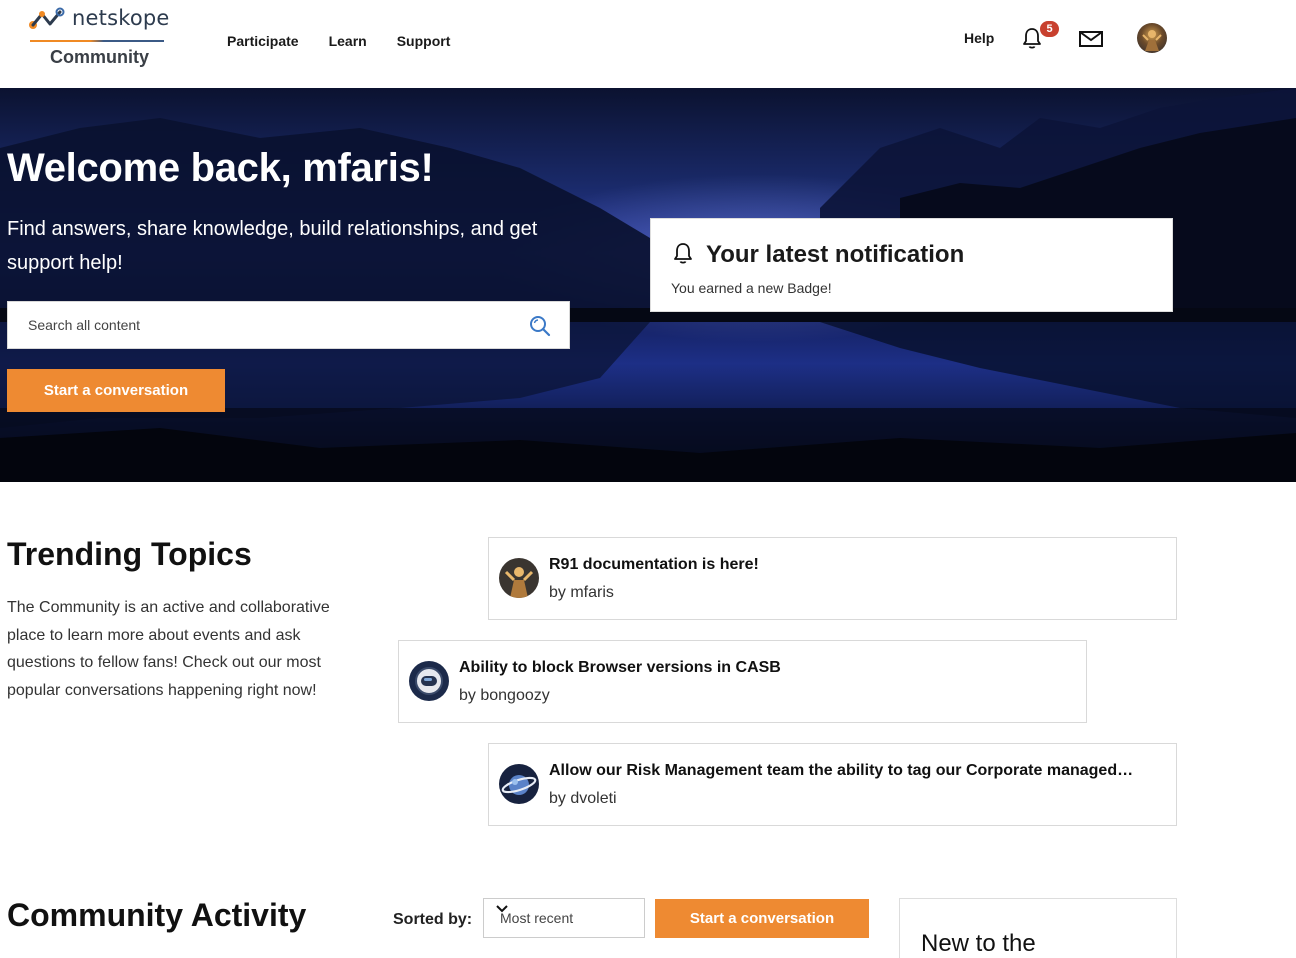  I want to click on topic-author: by bongoozy, so click(504, 696).